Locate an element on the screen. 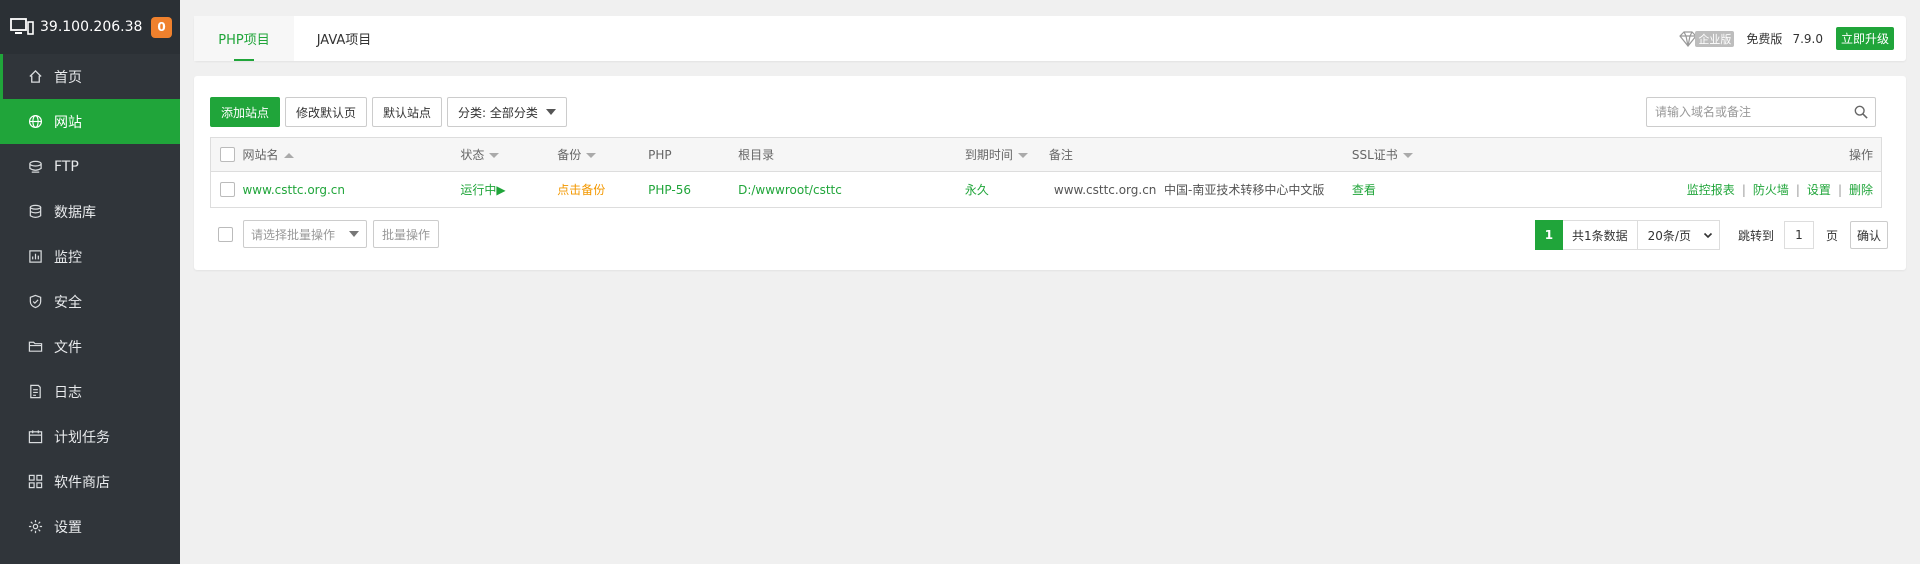 Image resolution: width=1920 pixels, height=564 pixels. col-status: 状态 is located at coordinates (509, 154).